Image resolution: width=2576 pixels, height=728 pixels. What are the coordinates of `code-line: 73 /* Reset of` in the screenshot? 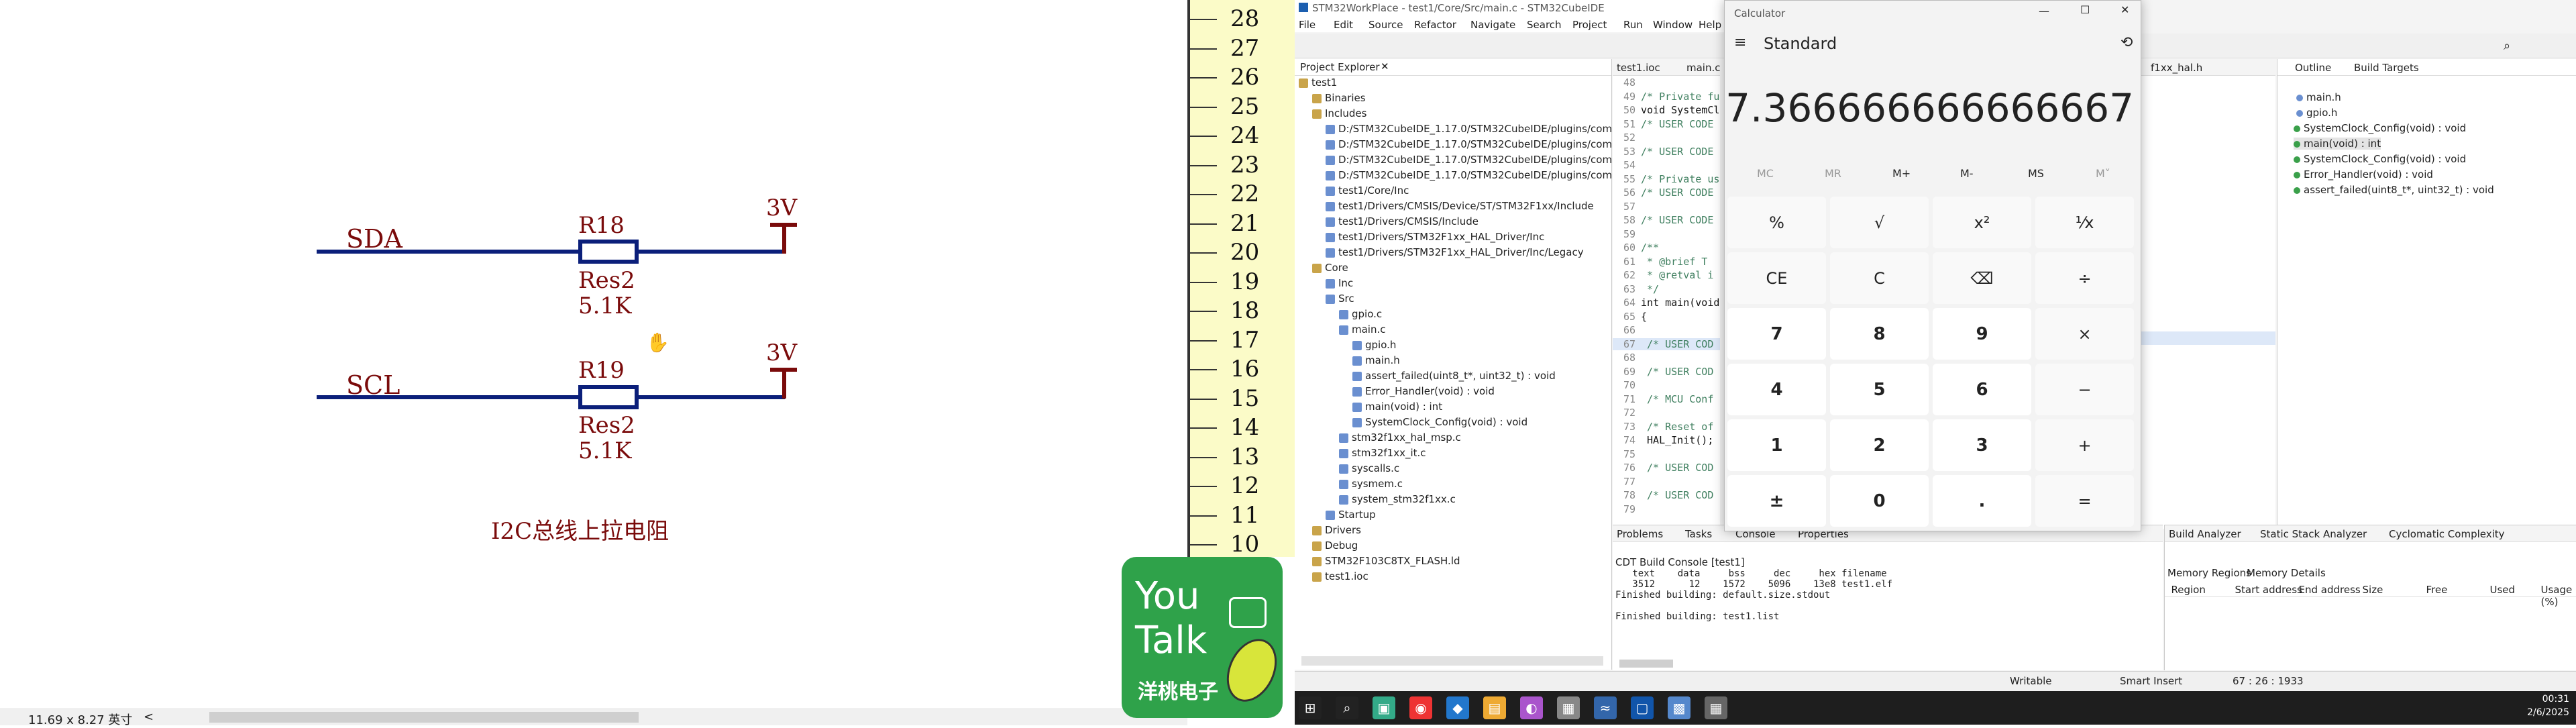 It's located at (1666, 427).